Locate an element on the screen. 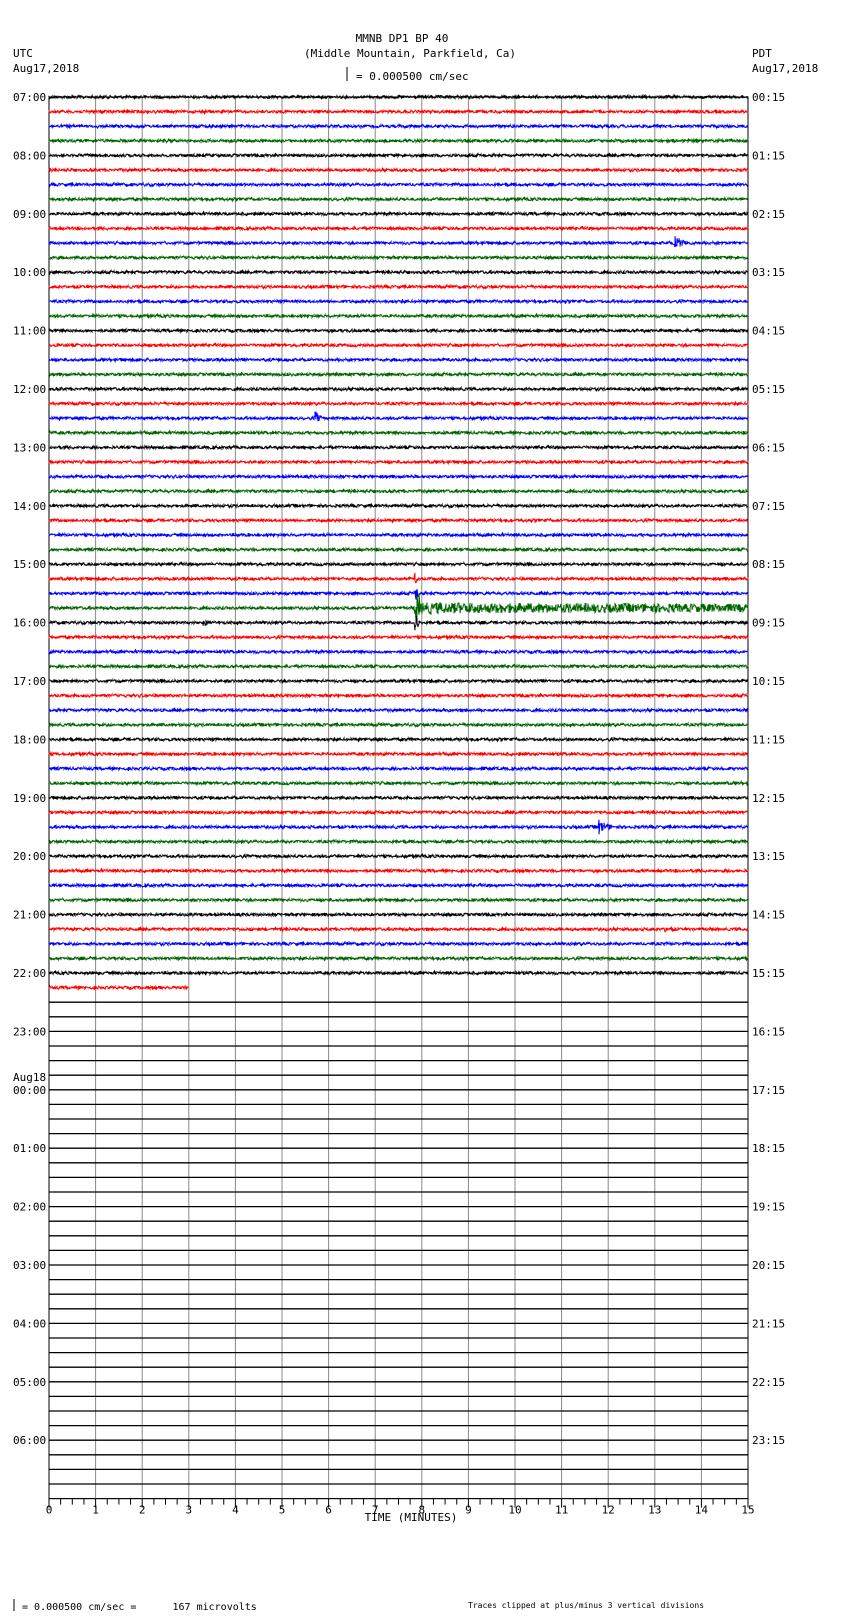  utc-hour-label: 19:00 is located at coordinates (29, 798).